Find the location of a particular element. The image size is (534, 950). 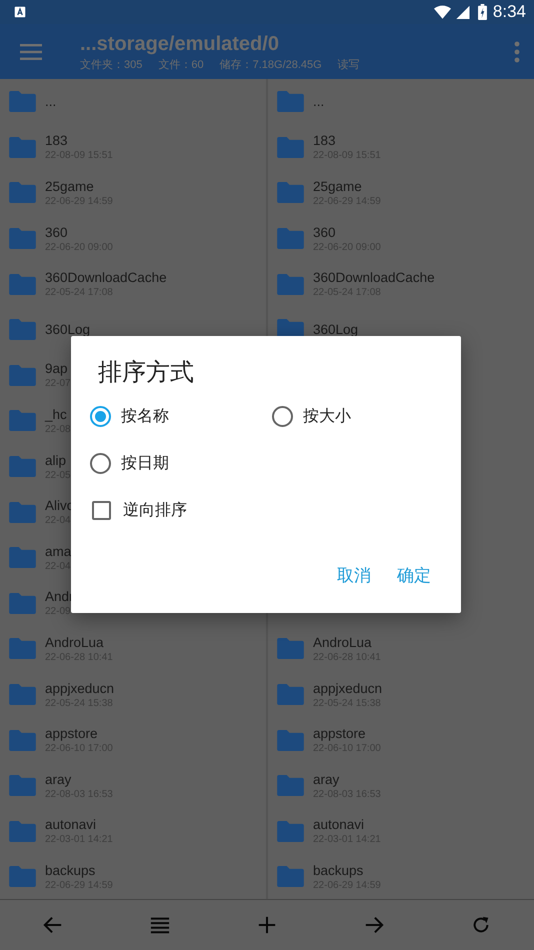

sort-option: 按大小 is located at coordinates (363, 416).